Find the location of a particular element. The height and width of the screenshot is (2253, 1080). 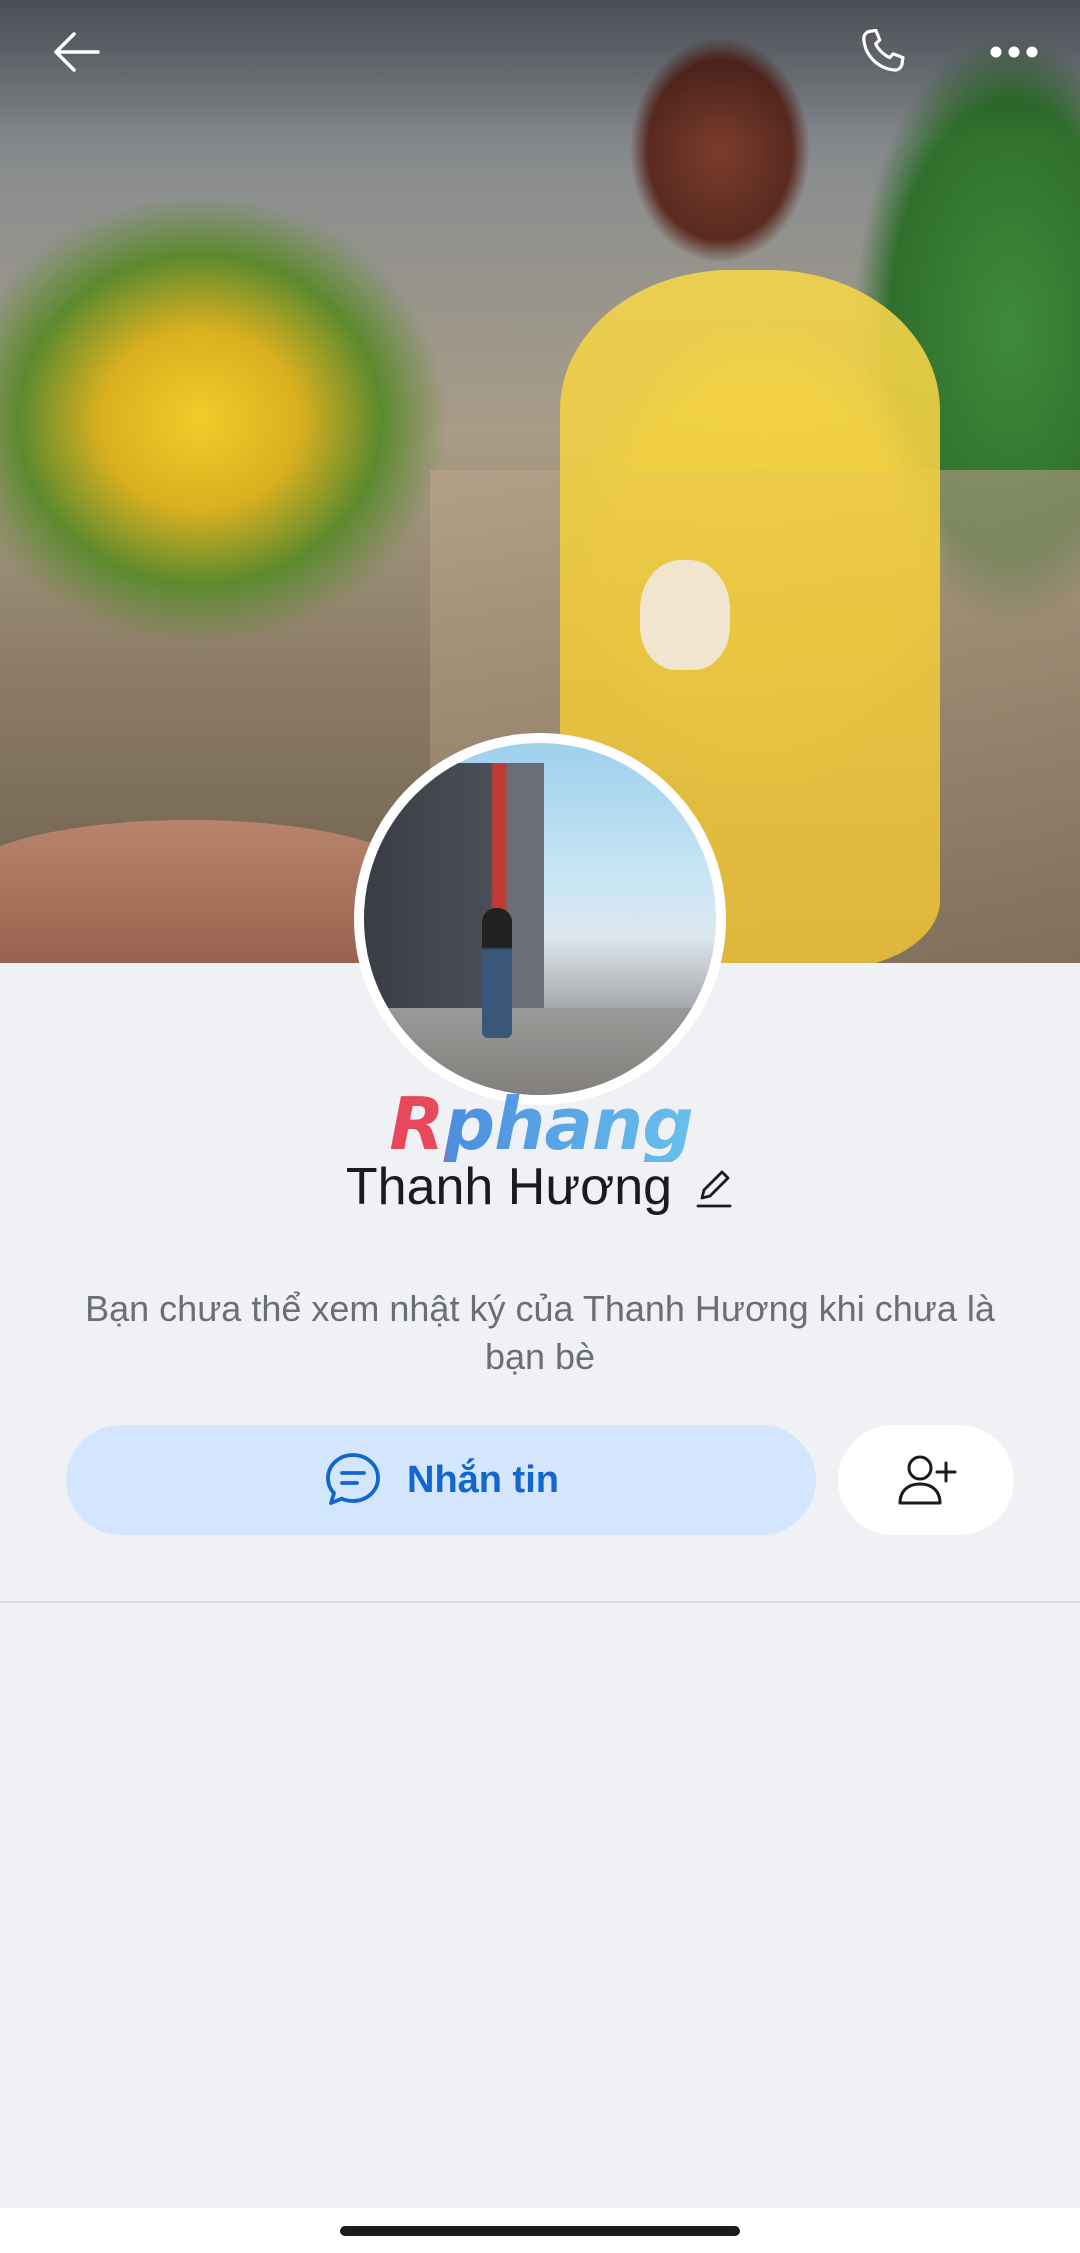

home-indicator is located at coordinates (540, 2231).